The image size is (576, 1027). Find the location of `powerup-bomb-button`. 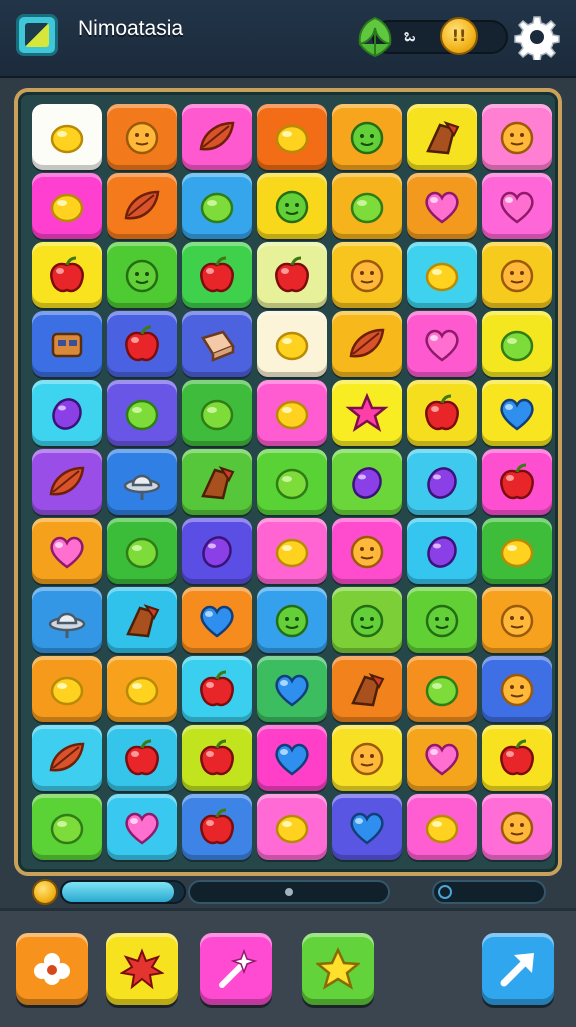

powerup-bomb-button is located at coordinates (142, 969).